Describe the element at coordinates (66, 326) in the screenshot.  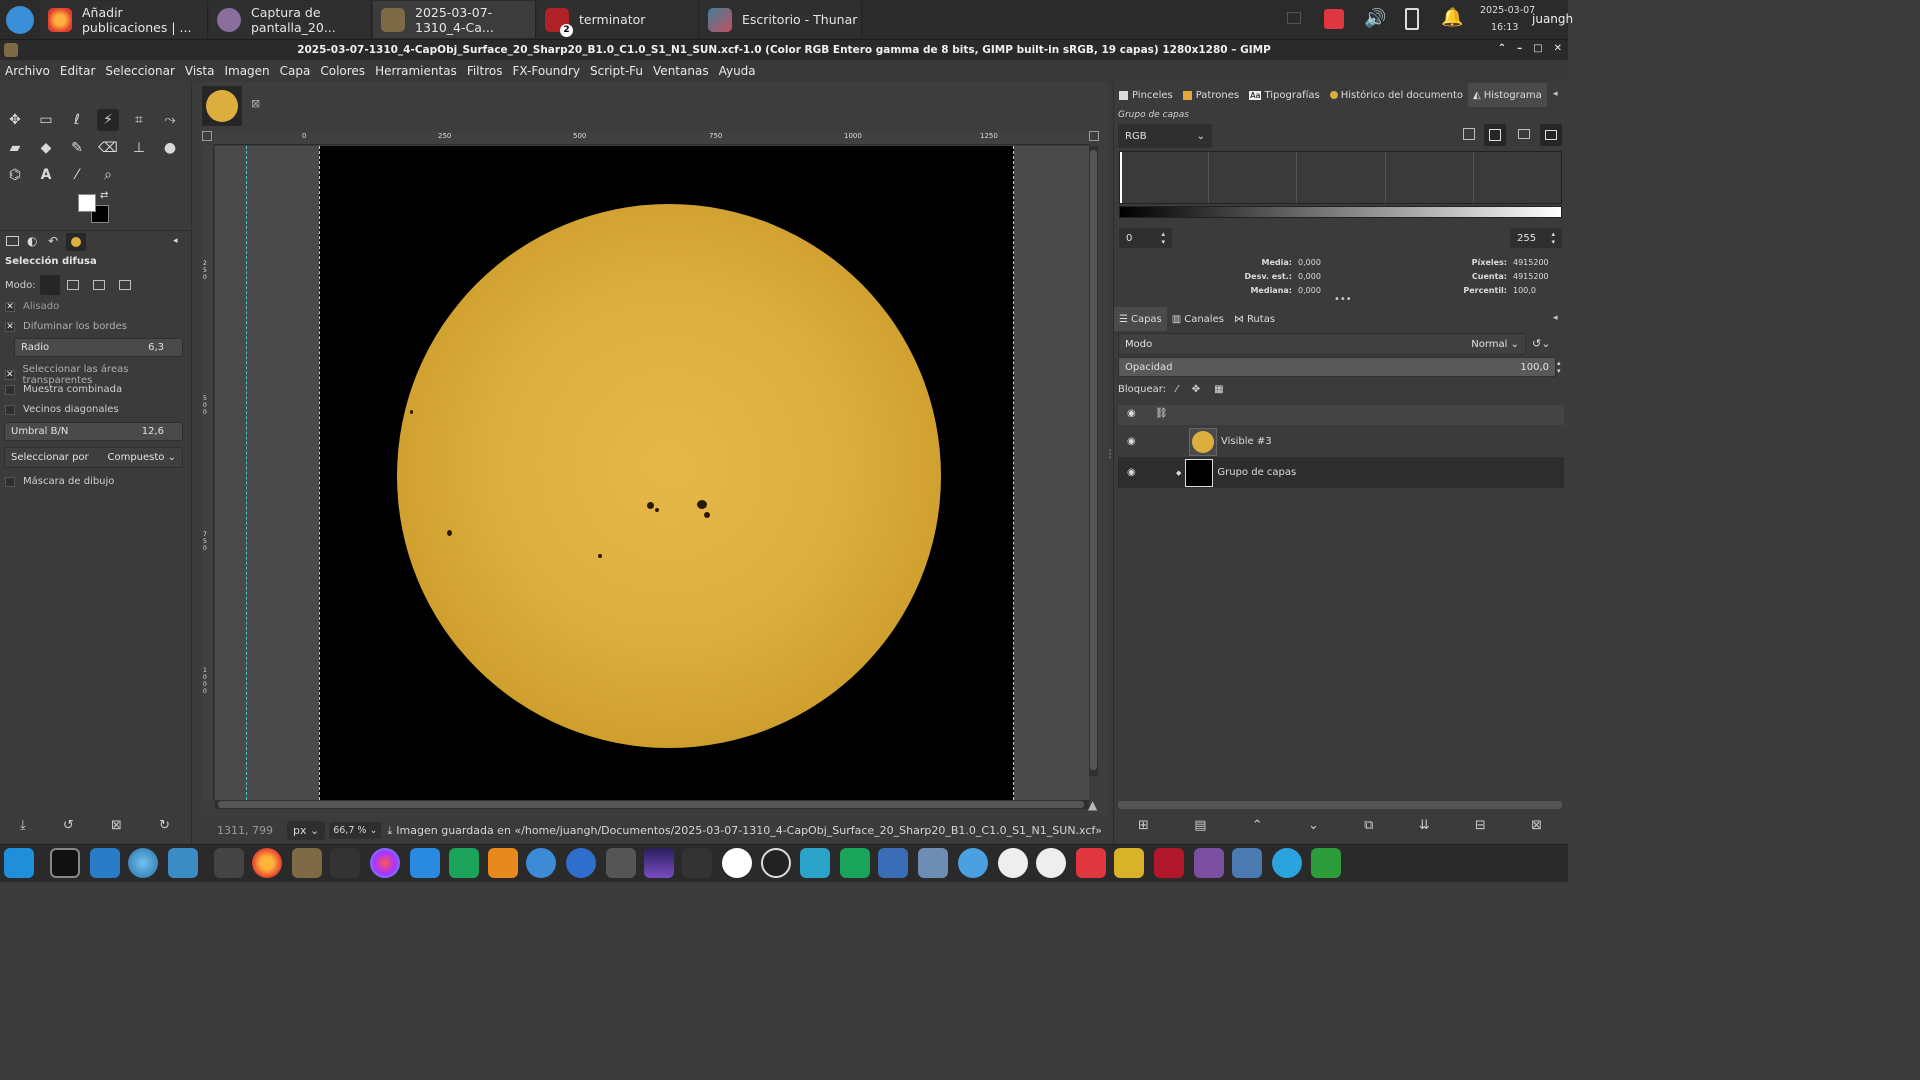
I see `feather-row: ✕ Difuminar los bordes` at that location.